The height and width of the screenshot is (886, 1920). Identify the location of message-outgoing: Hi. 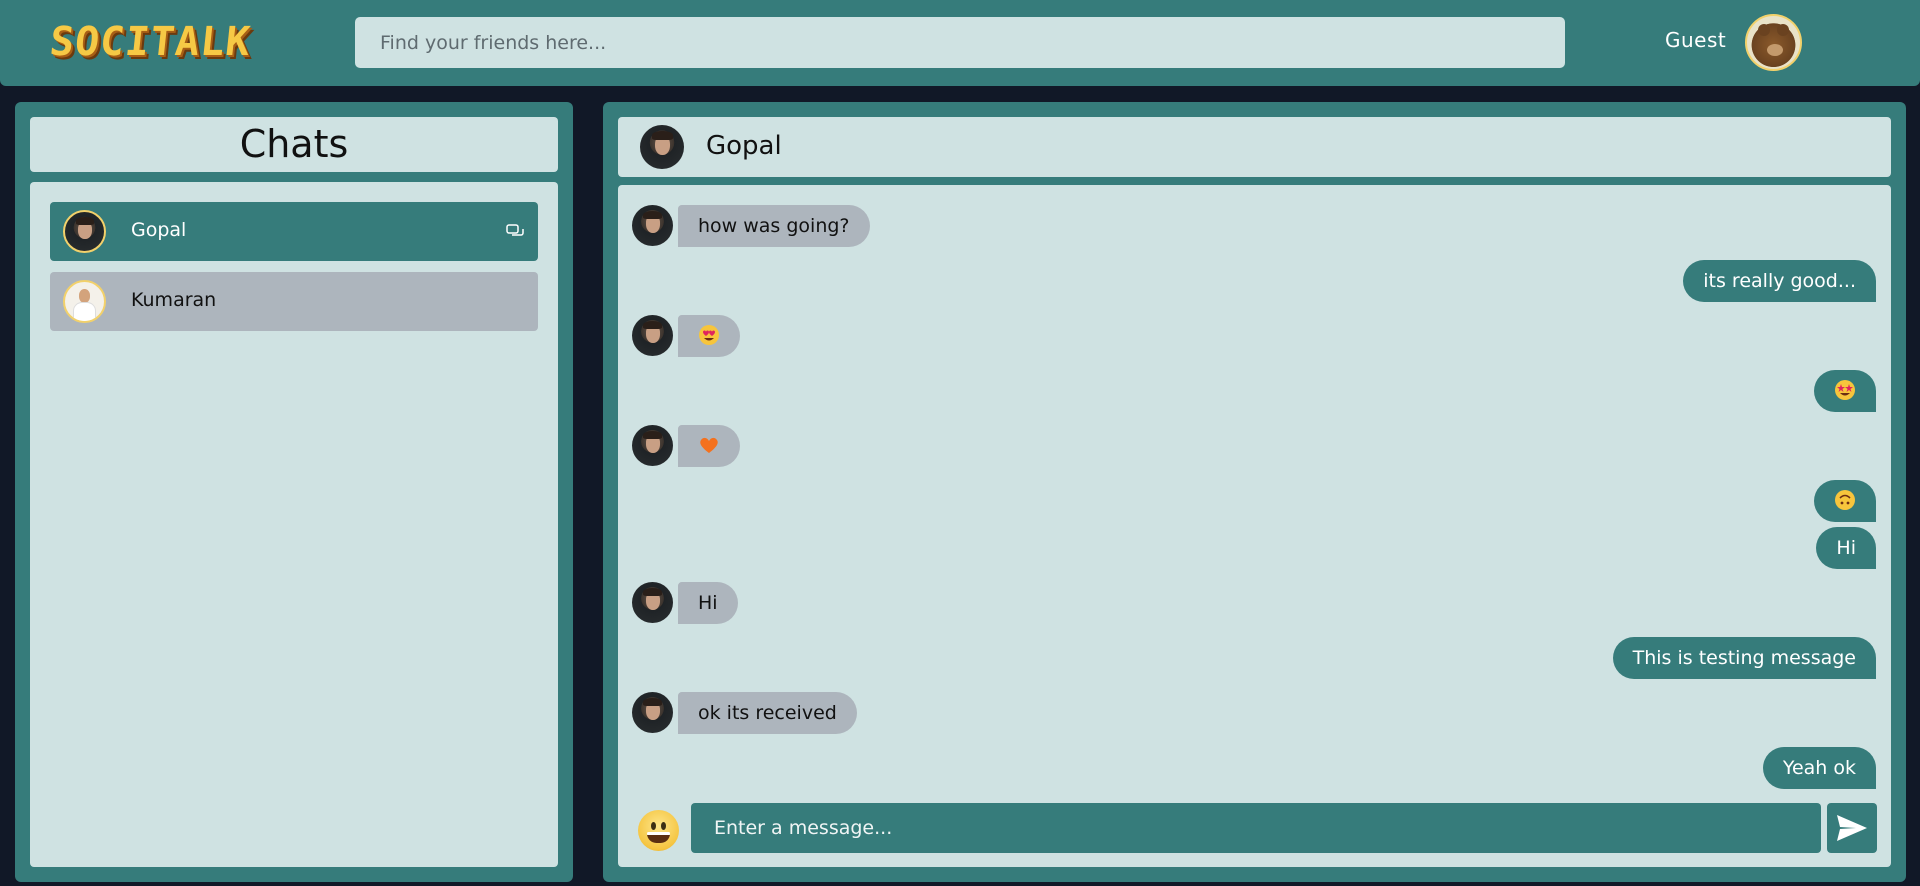
(1846, 548).